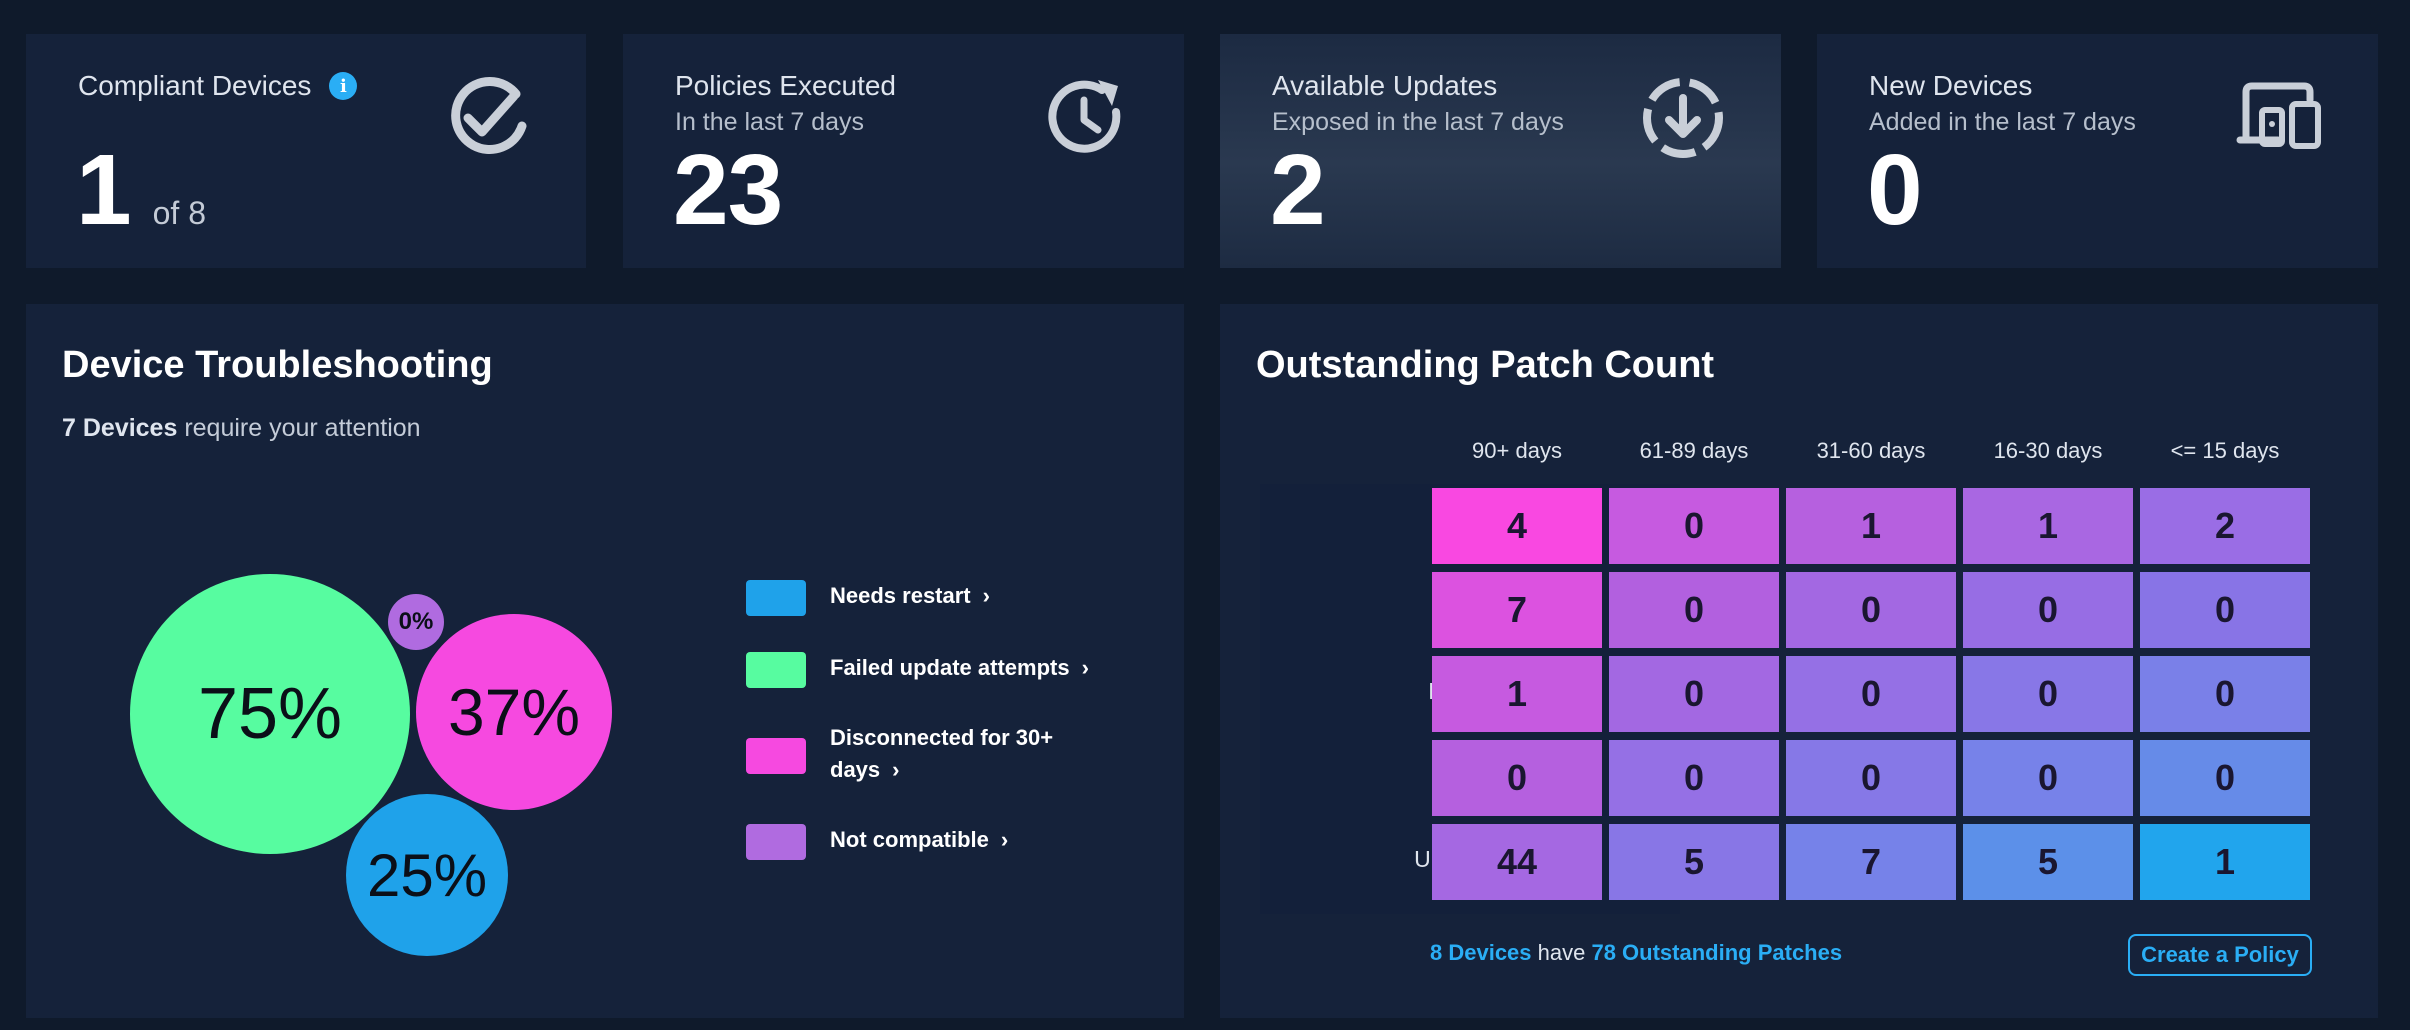 This screenshot has height=1030, width=2410. I want to click on attention-count: 7 Devices, so click(120, 428).